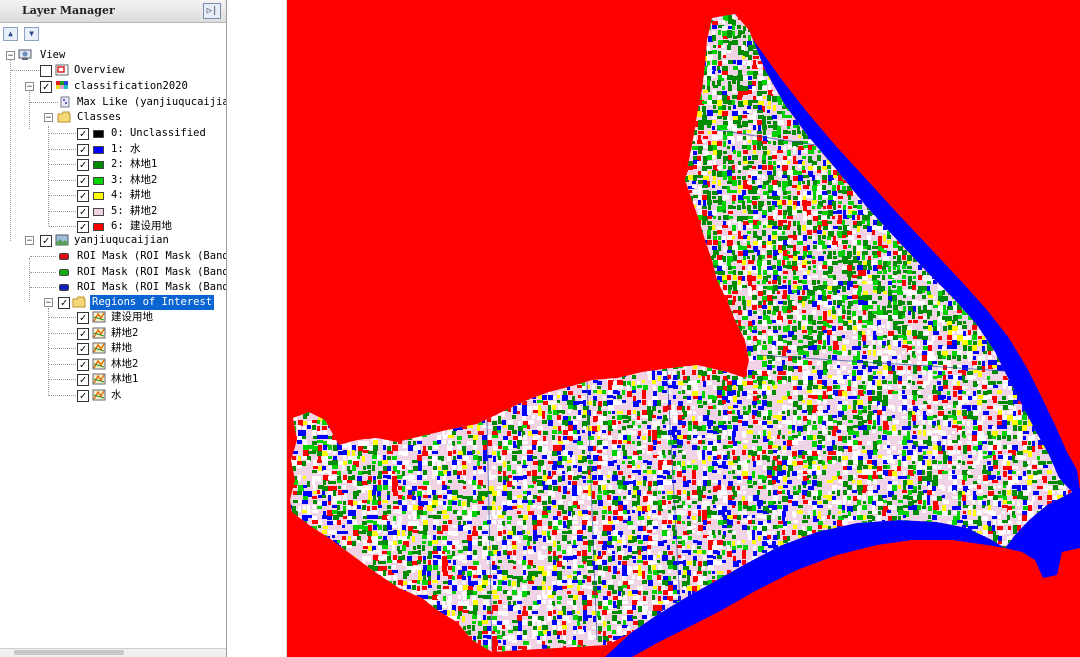  I want to click on tree-label-class: 4: 耕地, so click(131, 195).